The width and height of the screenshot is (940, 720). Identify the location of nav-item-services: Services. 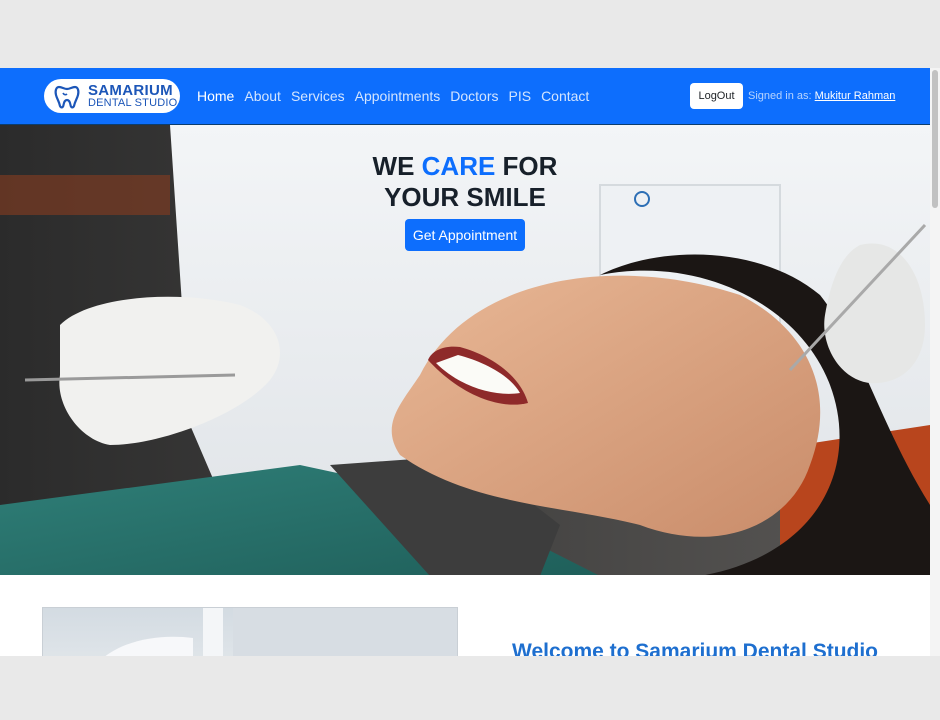
(318, 96).